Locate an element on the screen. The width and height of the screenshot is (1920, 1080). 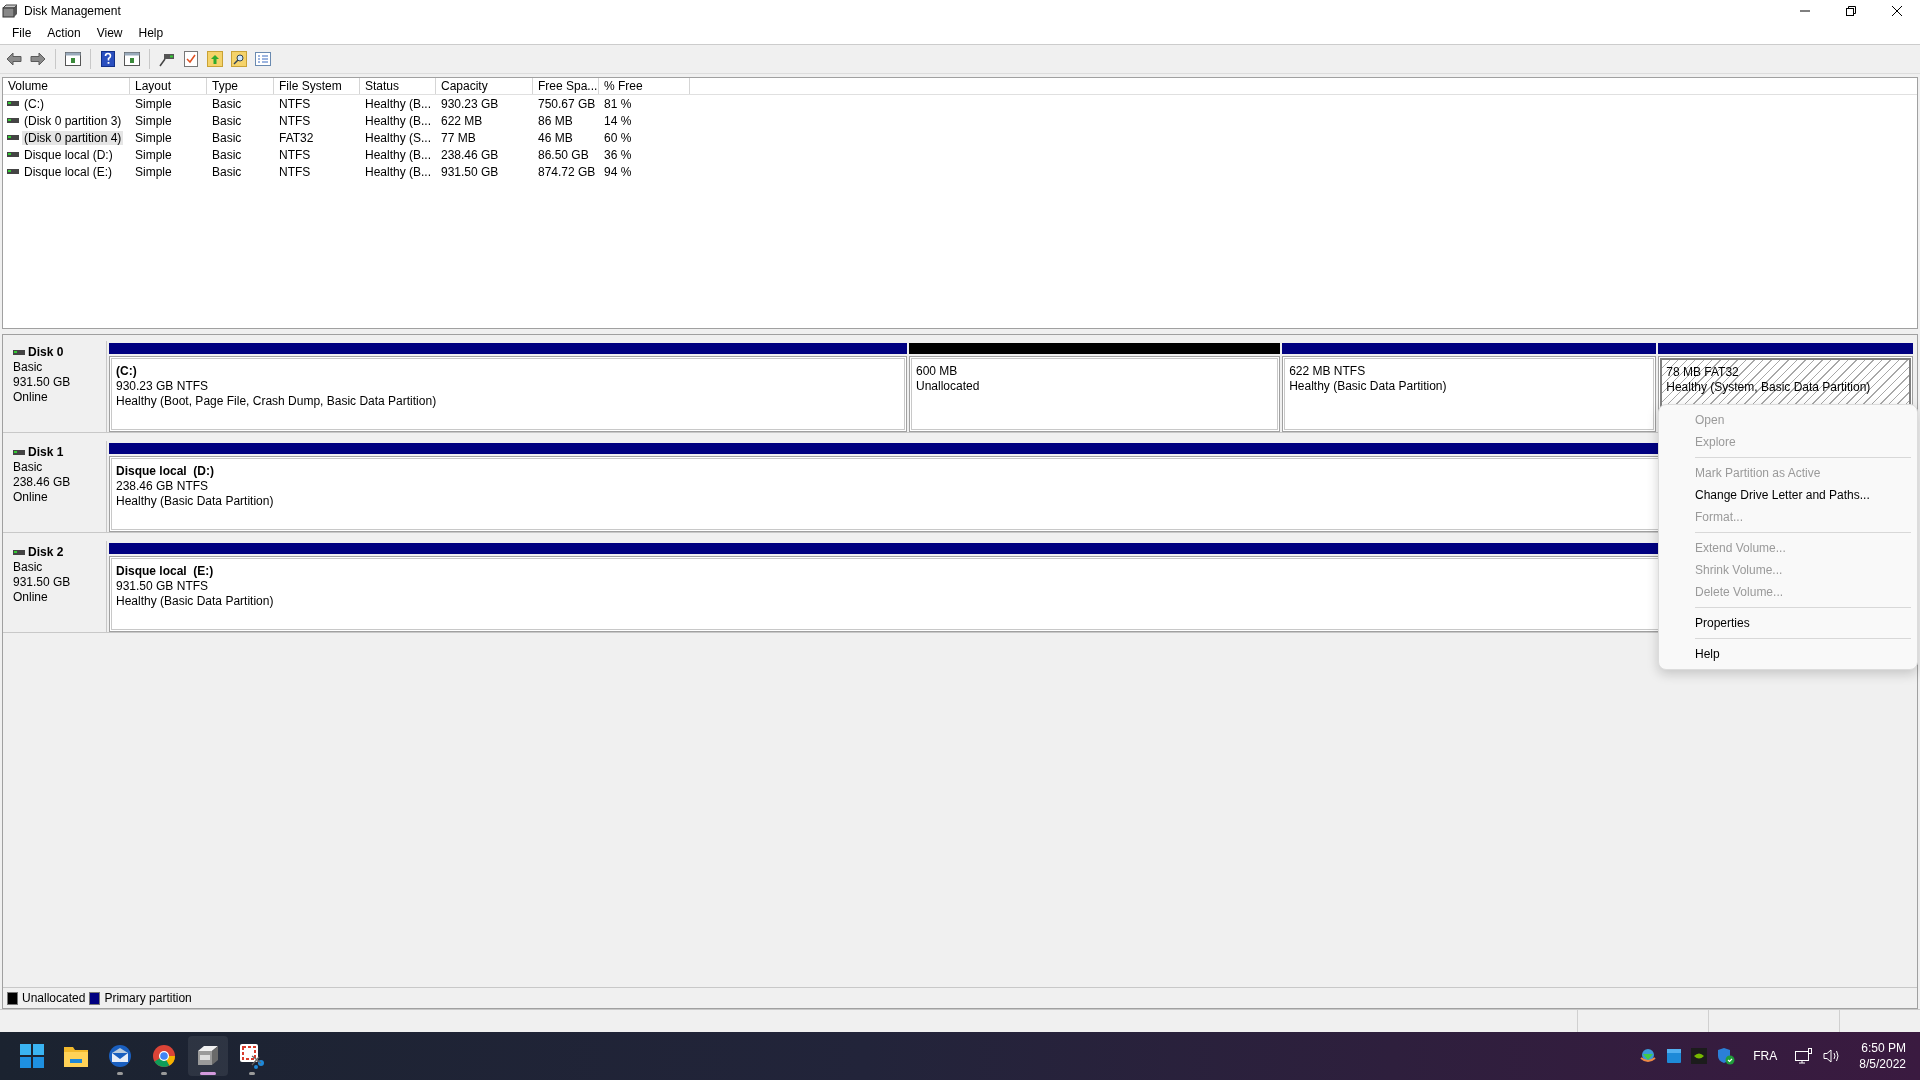
list-icon is located at coordinates (263, 59).